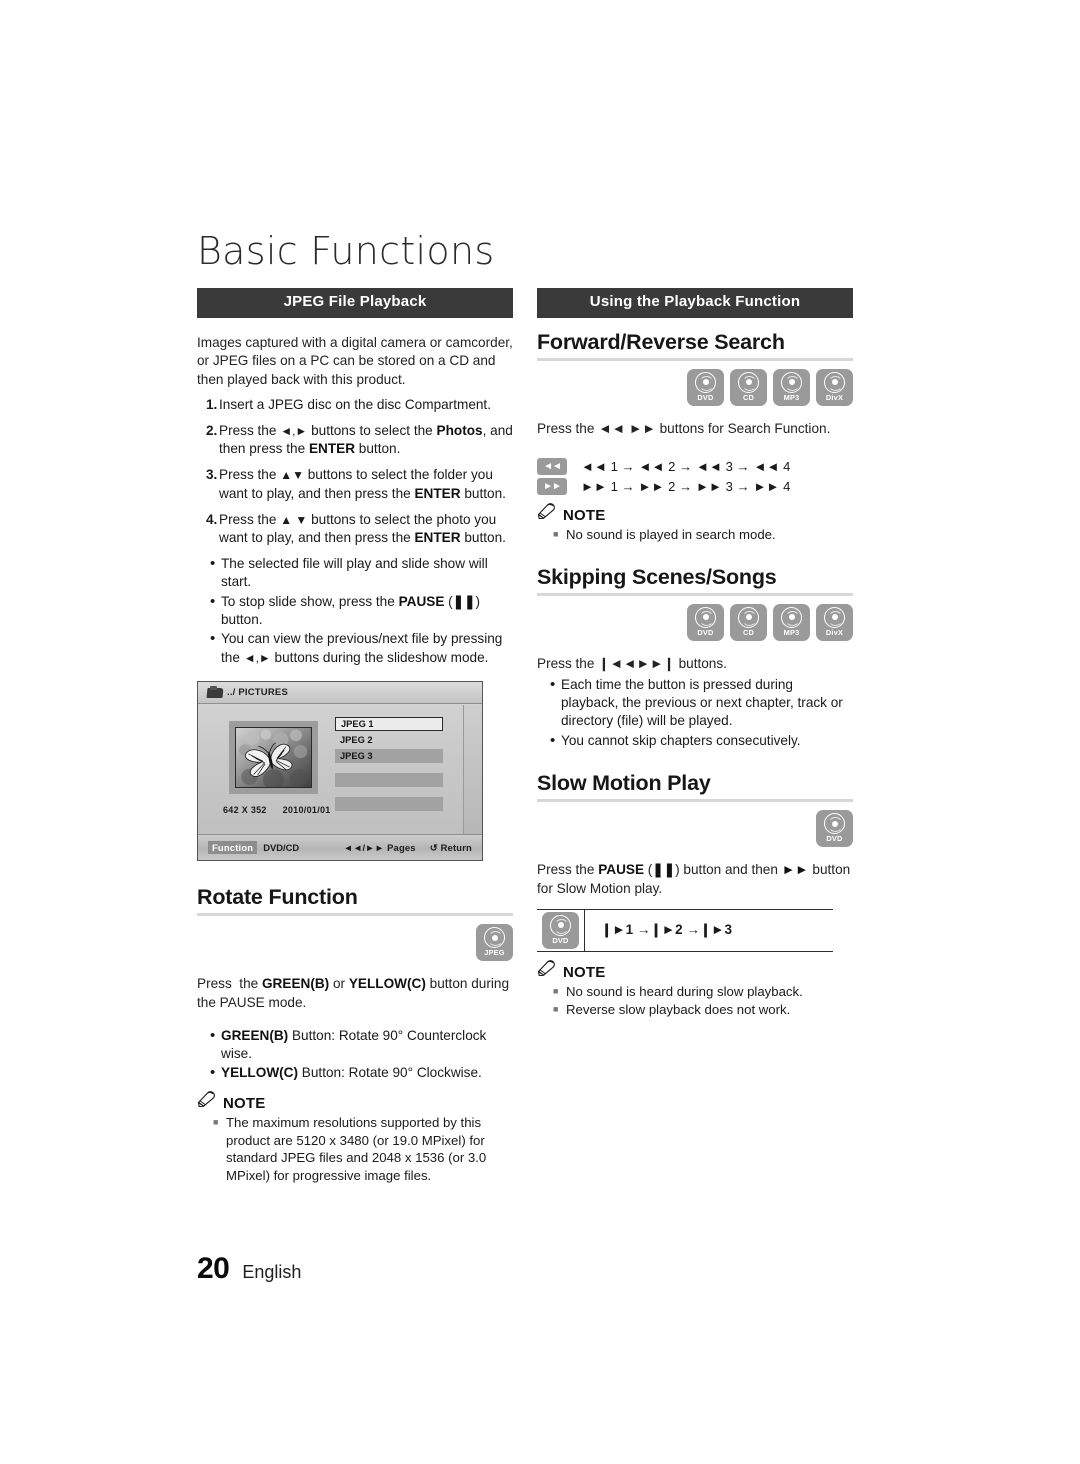  I want to click on mp3-disc-icon: MP3, so click(791, 387).